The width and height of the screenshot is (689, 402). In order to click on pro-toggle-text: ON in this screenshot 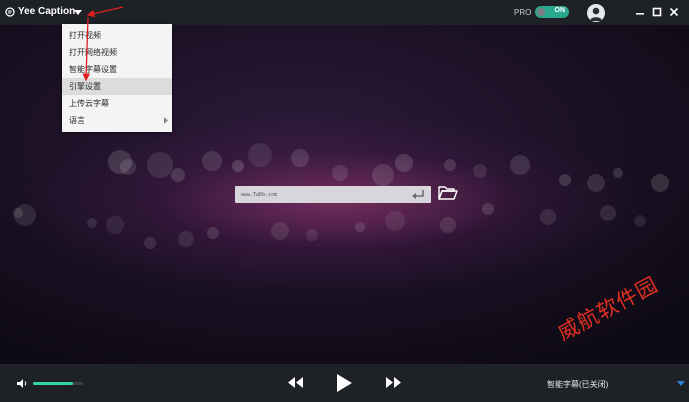, I will do `click(560, 10)`.